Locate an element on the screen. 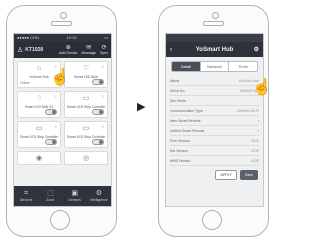 The image size is (320, 248). page-title: YoSmart Hub is located at coordinates (214, 49).